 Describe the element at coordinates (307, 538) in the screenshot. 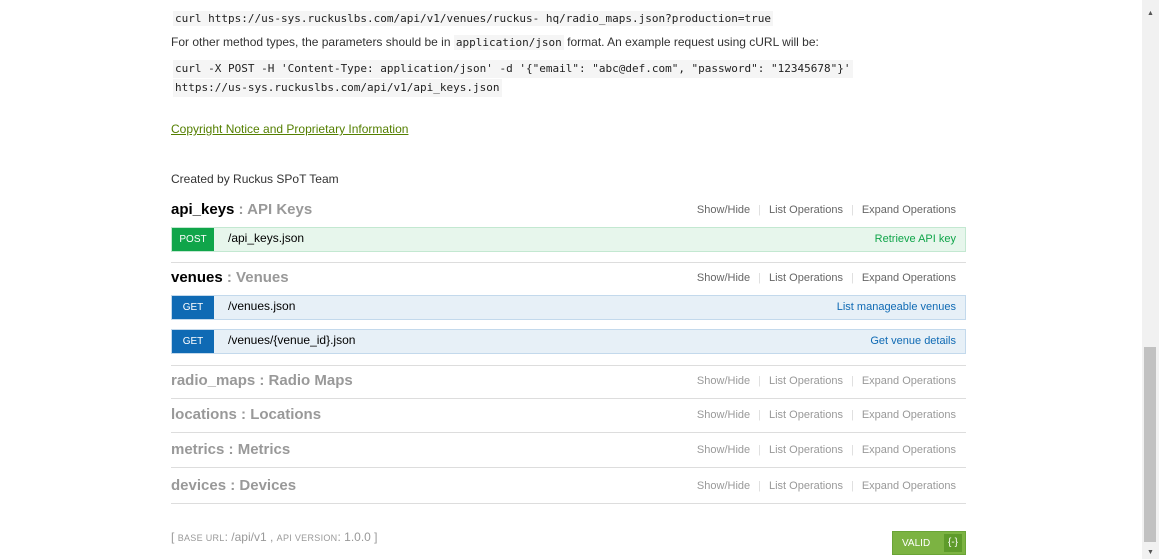

I see `api-version-label: API VERSION` at that location.